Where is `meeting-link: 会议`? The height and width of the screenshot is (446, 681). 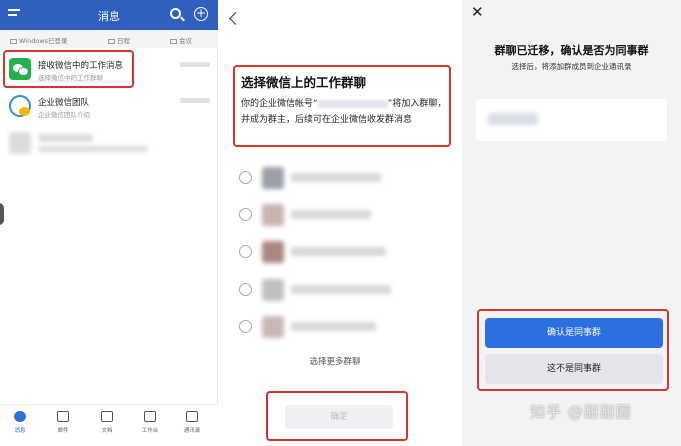 meeting-link: 会议 is located at coordinates (181, 40).